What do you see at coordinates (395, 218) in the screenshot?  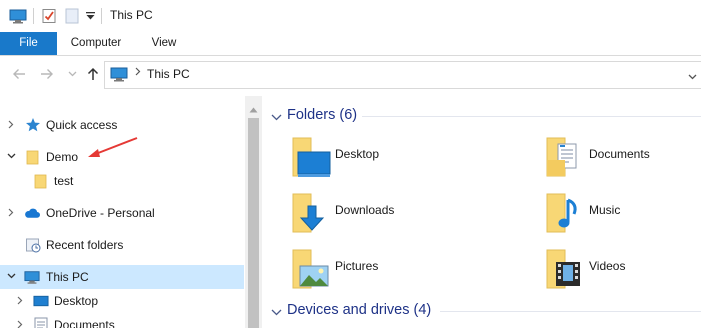 I see `folder-tile-downloads: Downloads` at bounding box center [395, 218].